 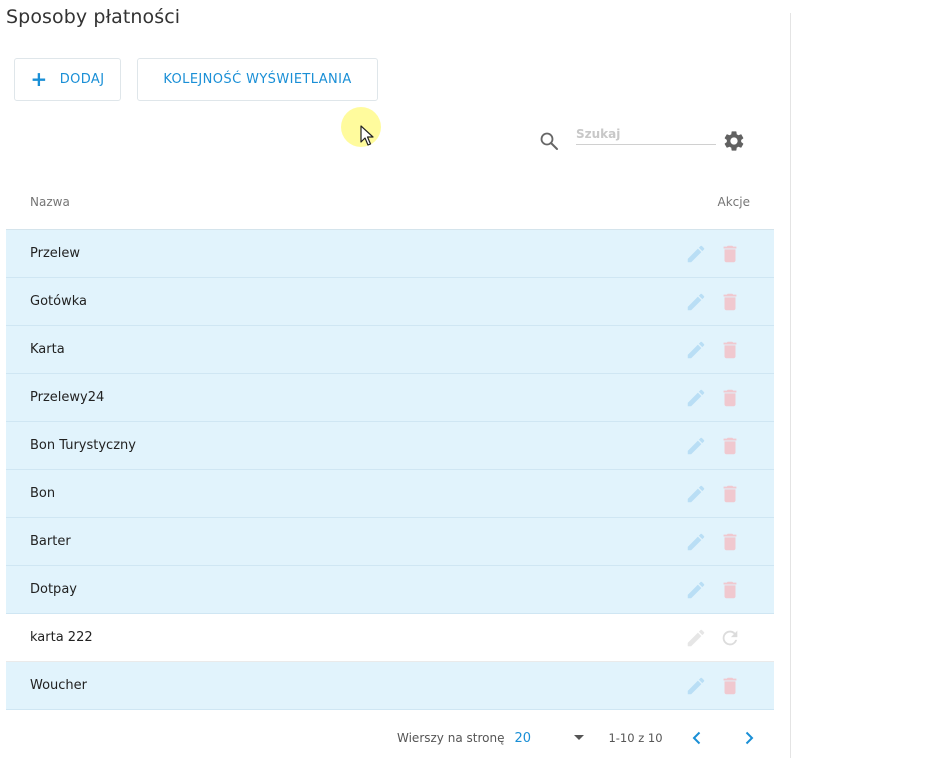 I want to click on display-order-button-label: KOLEJNOŚĆ WYŚWIETLANIA, so click(x=257, y=79).